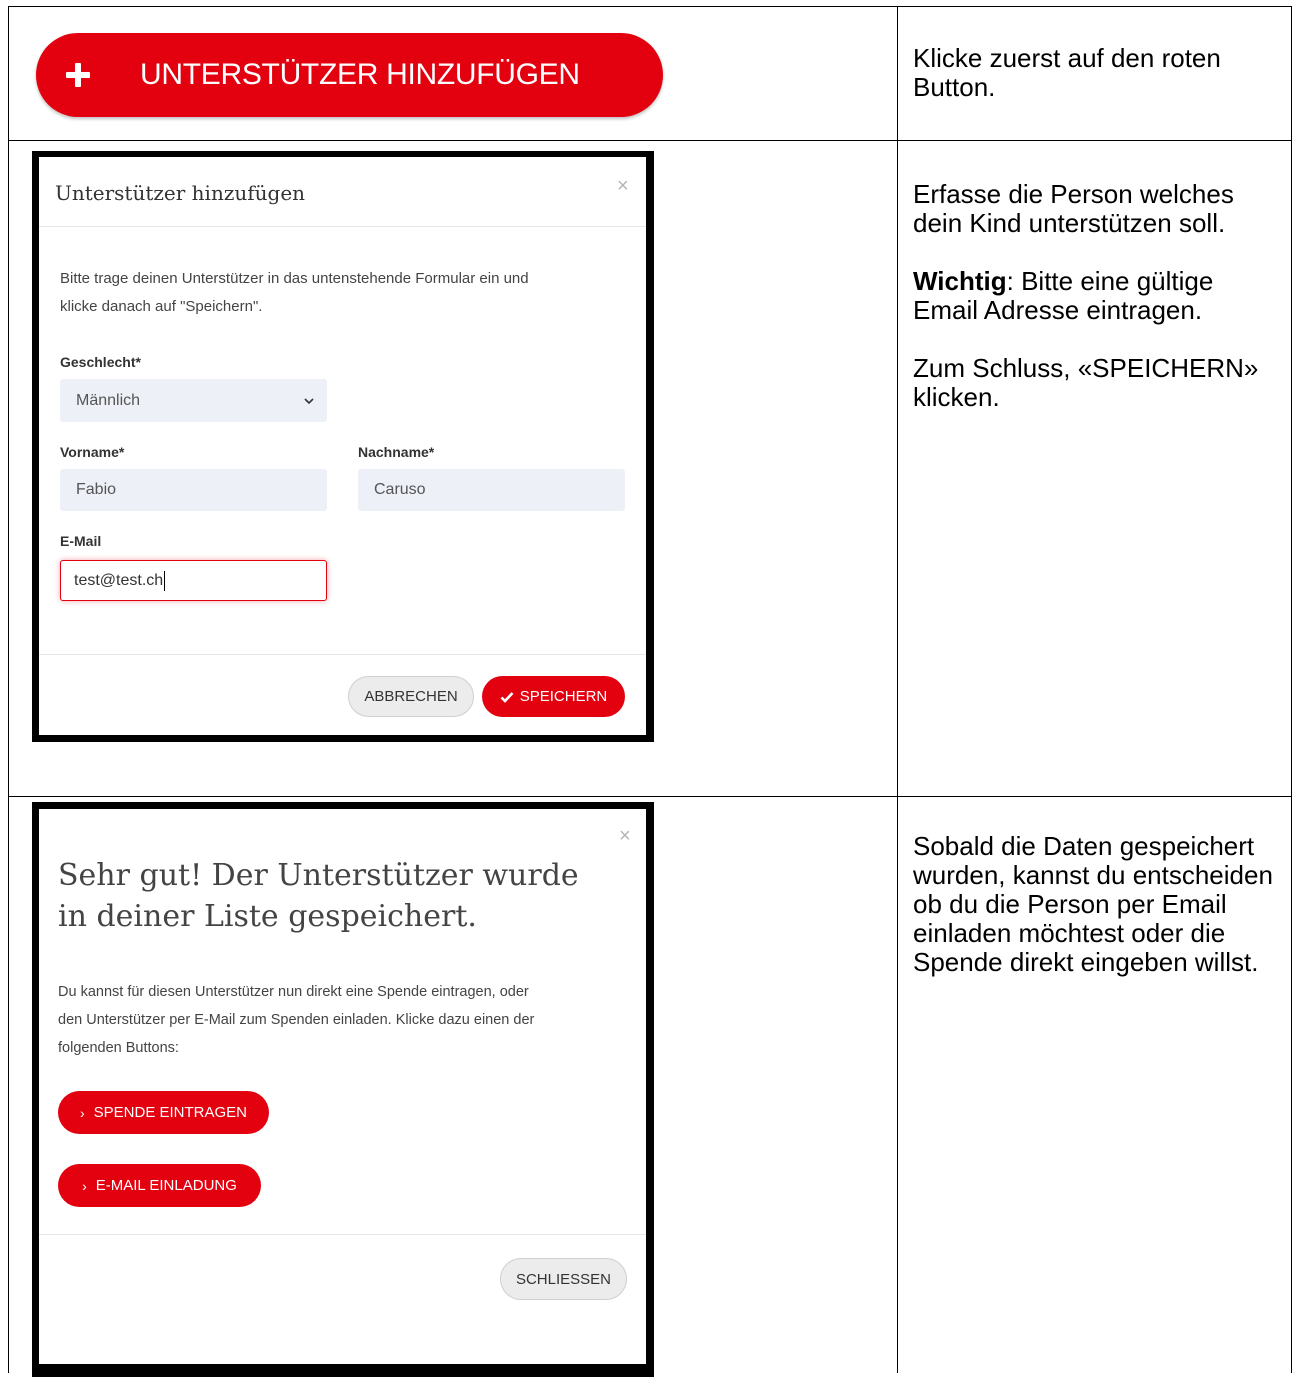 The width and height of the screenshot is (1292, 1377). Describe the element at coordinates (165, 580) in the screenshot. I see `text-cursor` at that location.